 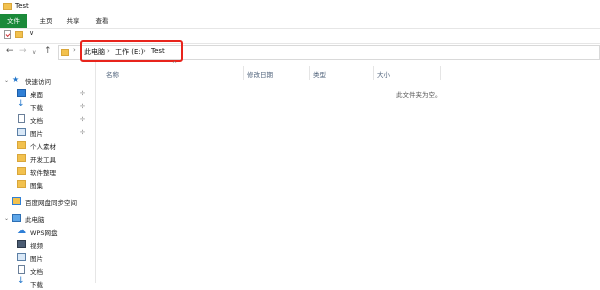 I want to click on star-icon: ★, so click(x=16, y=79).